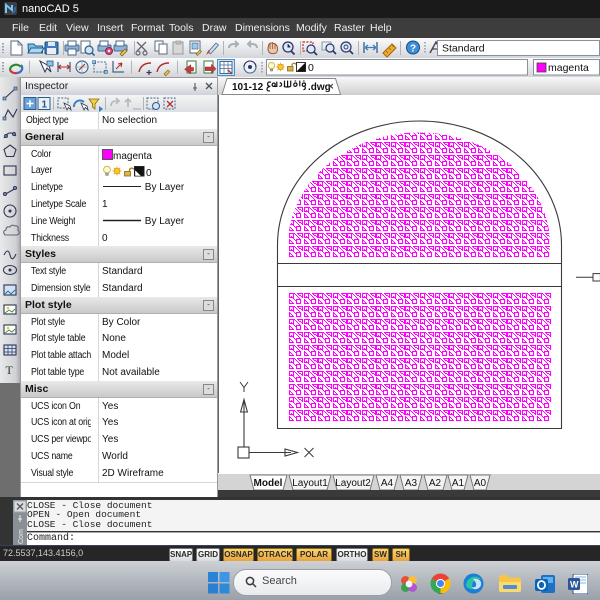 This screenshot has width=600, height=600. What do you see at coordinates (45, 105) in the screenshot?
I see `svg-text: 1` at bounding box center [45, 105].